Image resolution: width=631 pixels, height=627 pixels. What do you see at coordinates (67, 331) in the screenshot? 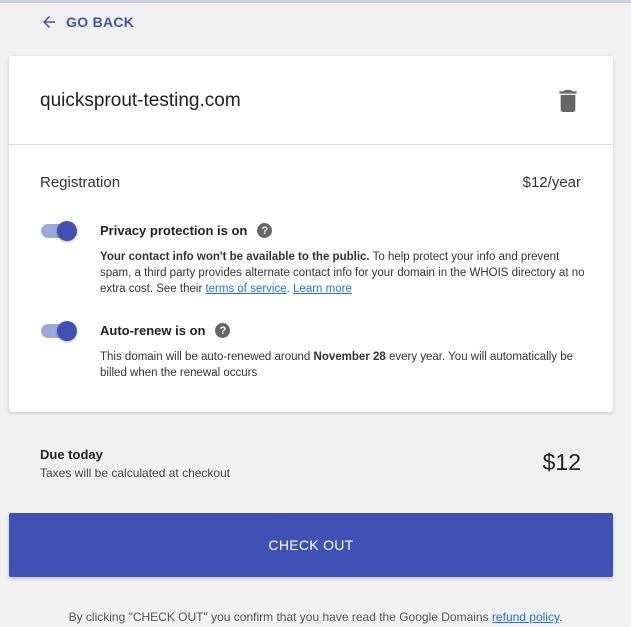
I see `autorenew-toggle-thumb` at bounding box center [67, 331].